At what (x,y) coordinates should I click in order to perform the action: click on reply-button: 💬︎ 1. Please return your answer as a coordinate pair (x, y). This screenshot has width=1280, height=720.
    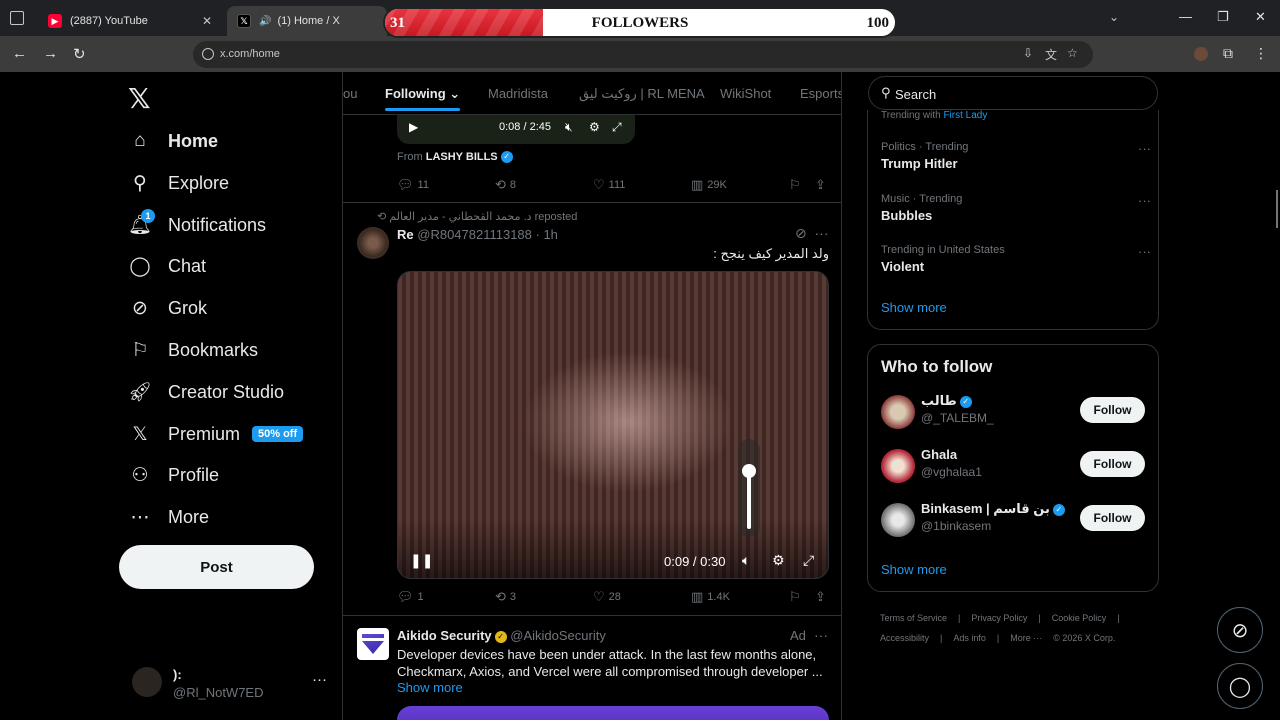
    Looking at the image, I should click on (410, 597).